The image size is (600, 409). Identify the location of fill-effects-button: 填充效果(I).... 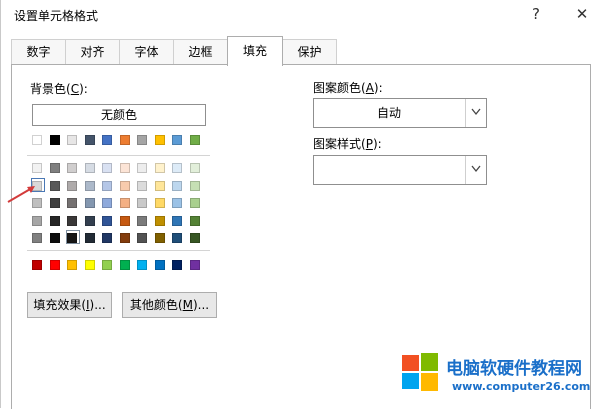
(69, 305).